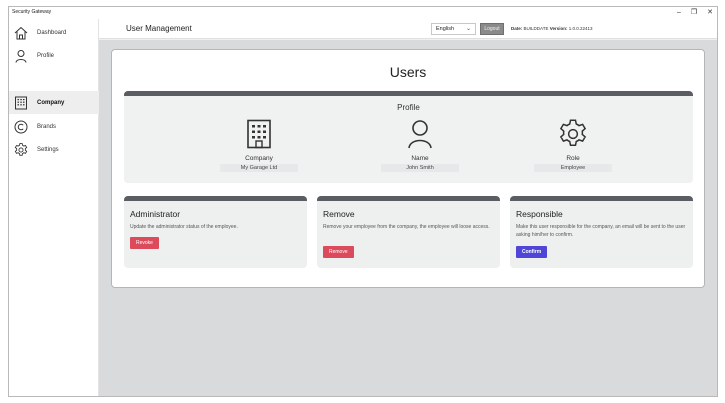  I want to click on responsible-title: Responsible, so click(539, 214).